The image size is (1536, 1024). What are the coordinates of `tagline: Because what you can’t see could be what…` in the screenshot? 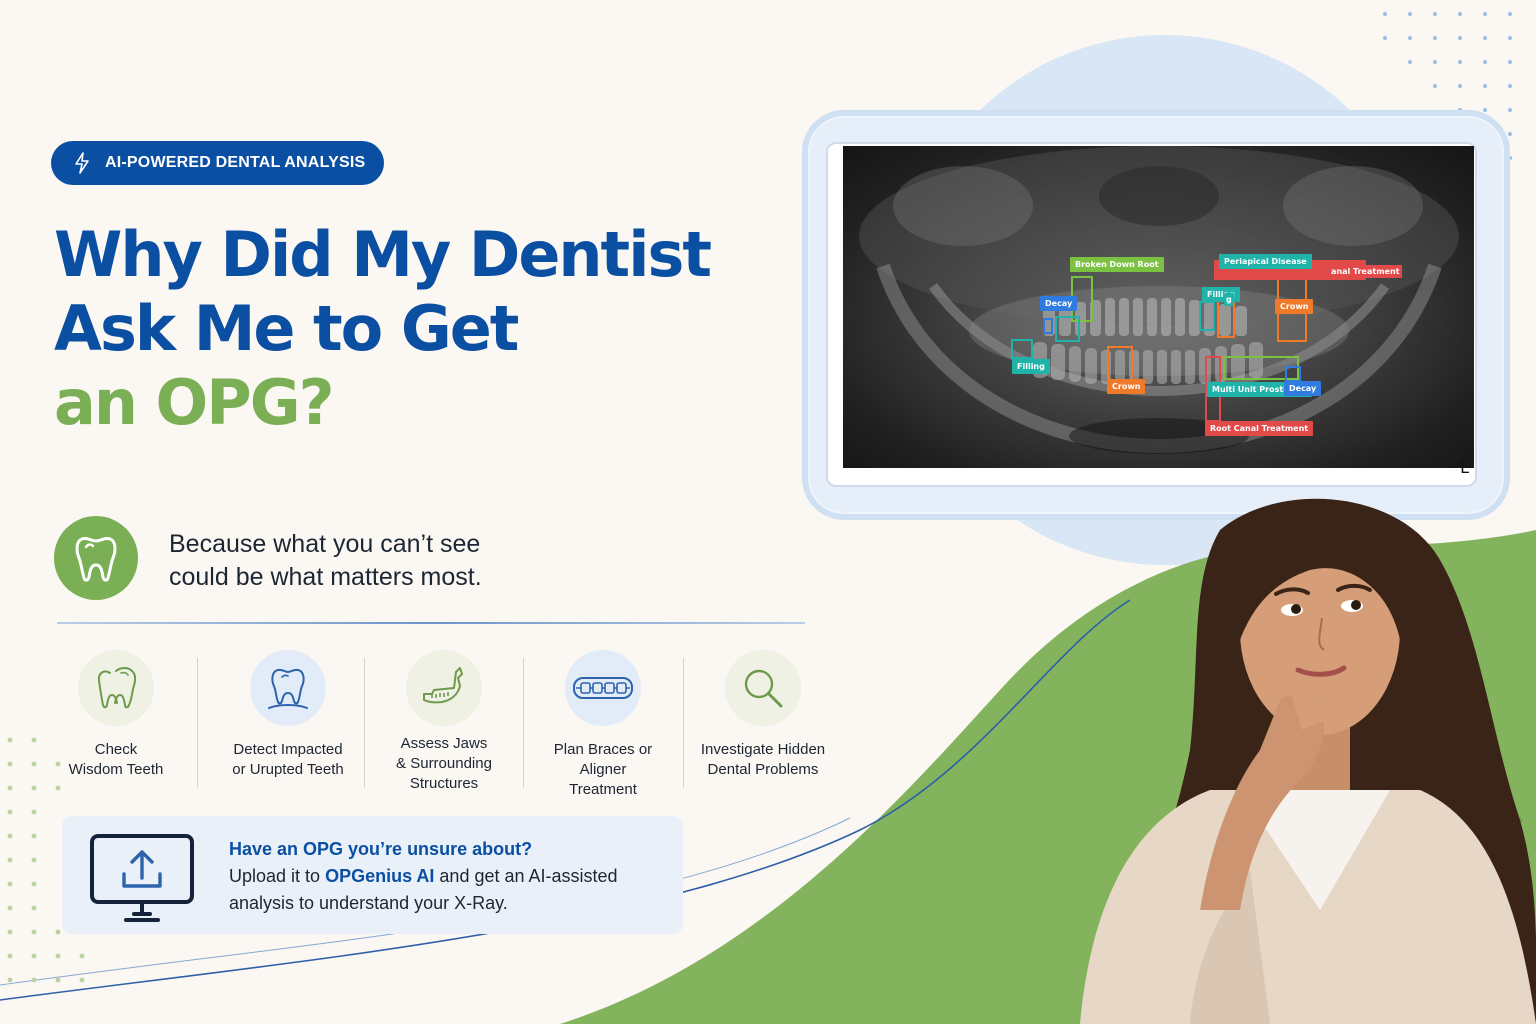 It's located at (379, 561).